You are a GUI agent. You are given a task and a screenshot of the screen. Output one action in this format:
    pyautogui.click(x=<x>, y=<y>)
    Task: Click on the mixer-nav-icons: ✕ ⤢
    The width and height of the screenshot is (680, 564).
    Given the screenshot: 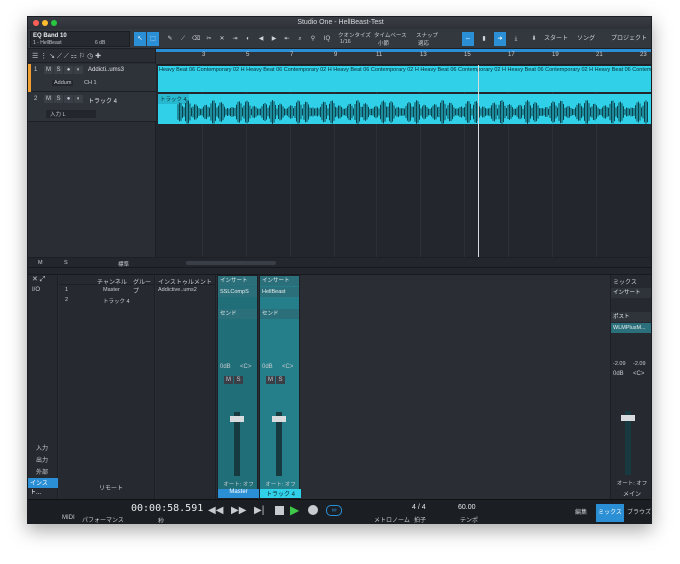 What is the action you would take?
    pyautogui.click(x=42, y=280)
    